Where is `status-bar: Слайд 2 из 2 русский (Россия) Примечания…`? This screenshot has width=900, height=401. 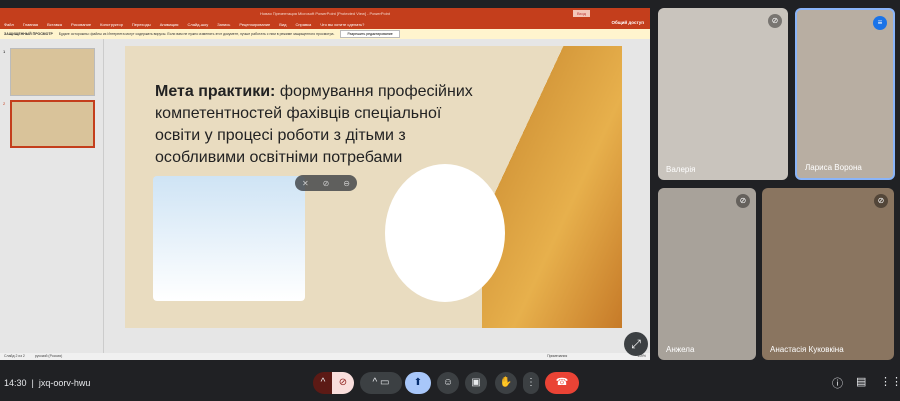 status-bar: Слайд 2 из 2 русский (Россия) Примечания… is located at coordinates (325, 356).